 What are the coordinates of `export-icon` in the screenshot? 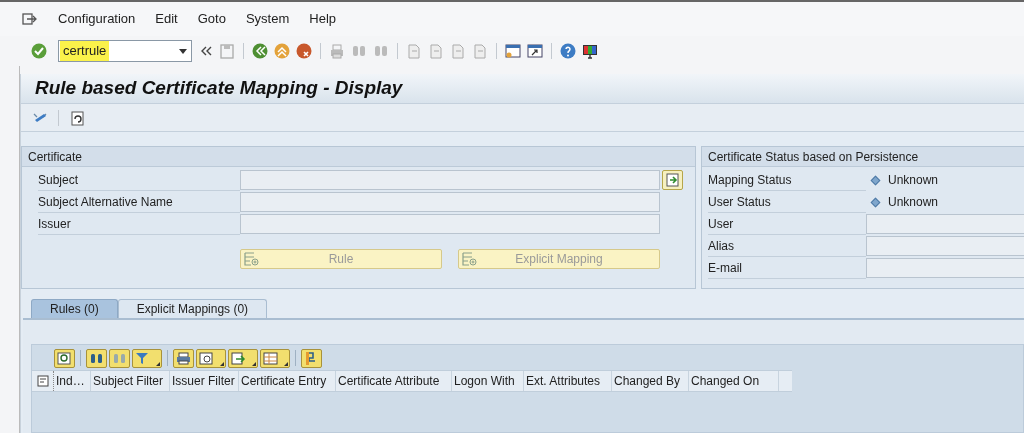 It's located at (238, 358).